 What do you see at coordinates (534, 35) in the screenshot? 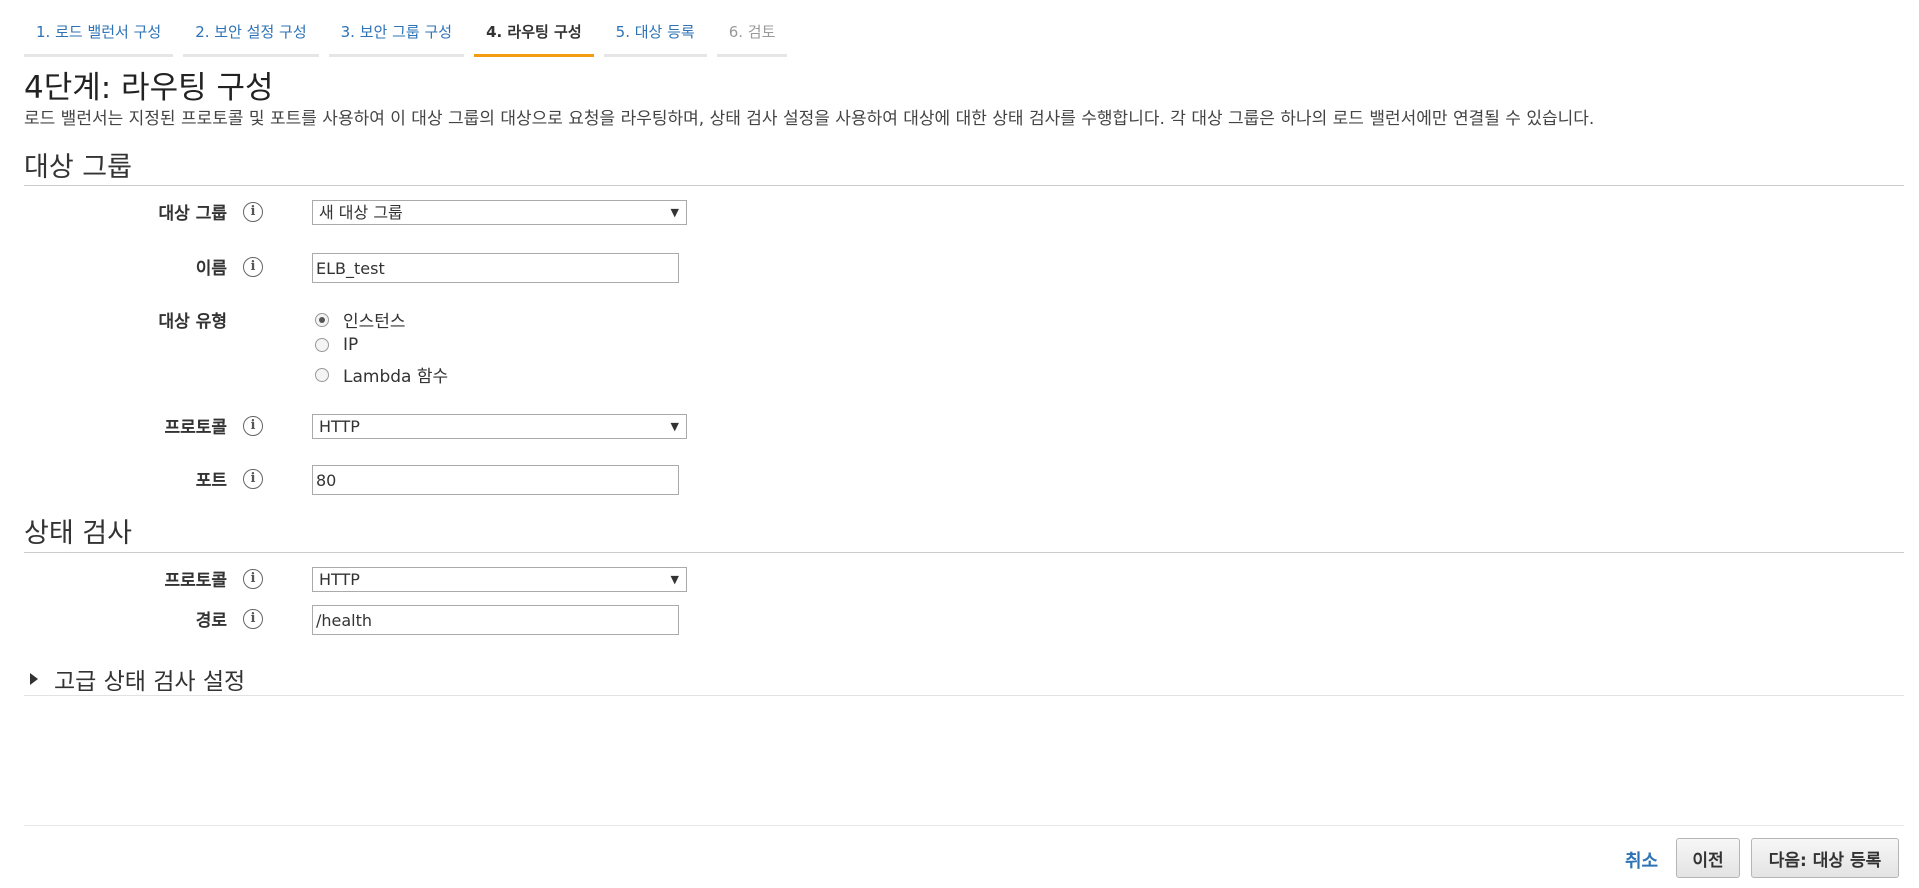
I see `step-configure-routing: 4. 라우팅 구성` at bounding box center [534, 35].